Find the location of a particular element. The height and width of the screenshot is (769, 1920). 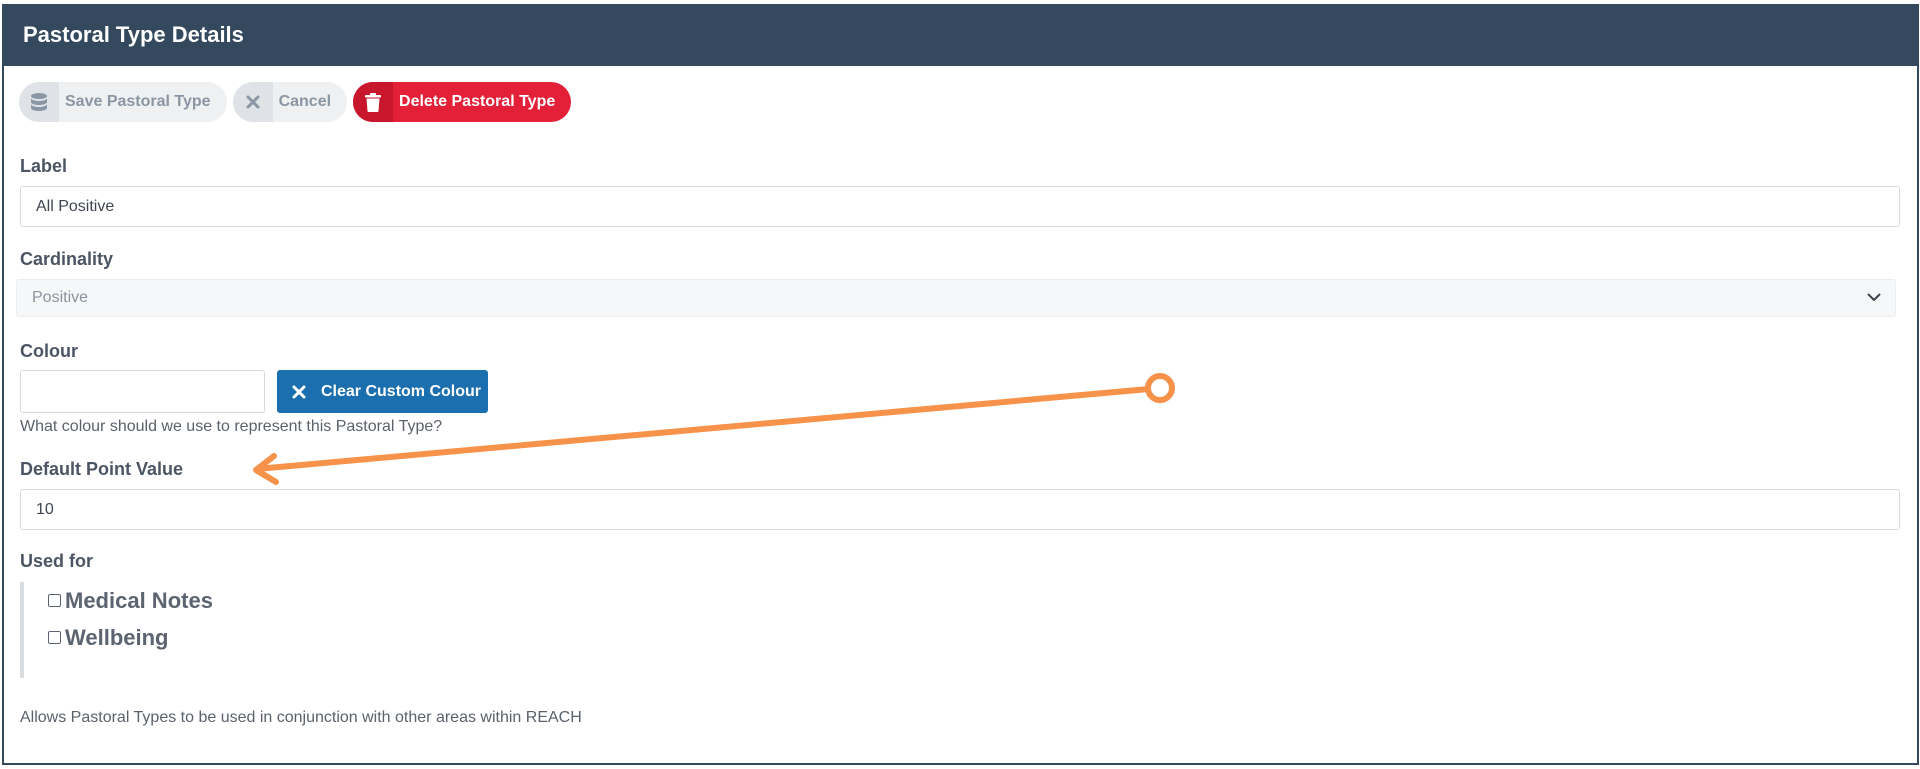

checkbox-label: Wellbeing is located at coordinates (117, 637).